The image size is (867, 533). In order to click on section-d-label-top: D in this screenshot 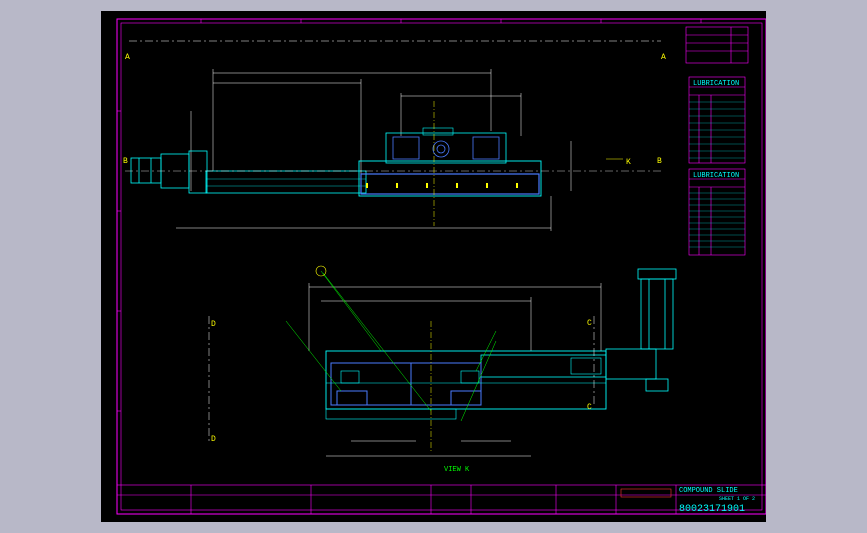, I will do `click(213, 324)`.